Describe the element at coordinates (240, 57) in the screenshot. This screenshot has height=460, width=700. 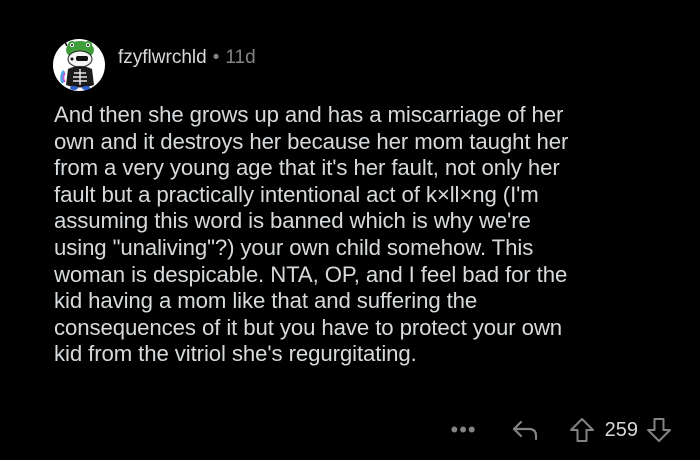
I see `timestamp: 11d` at that location.